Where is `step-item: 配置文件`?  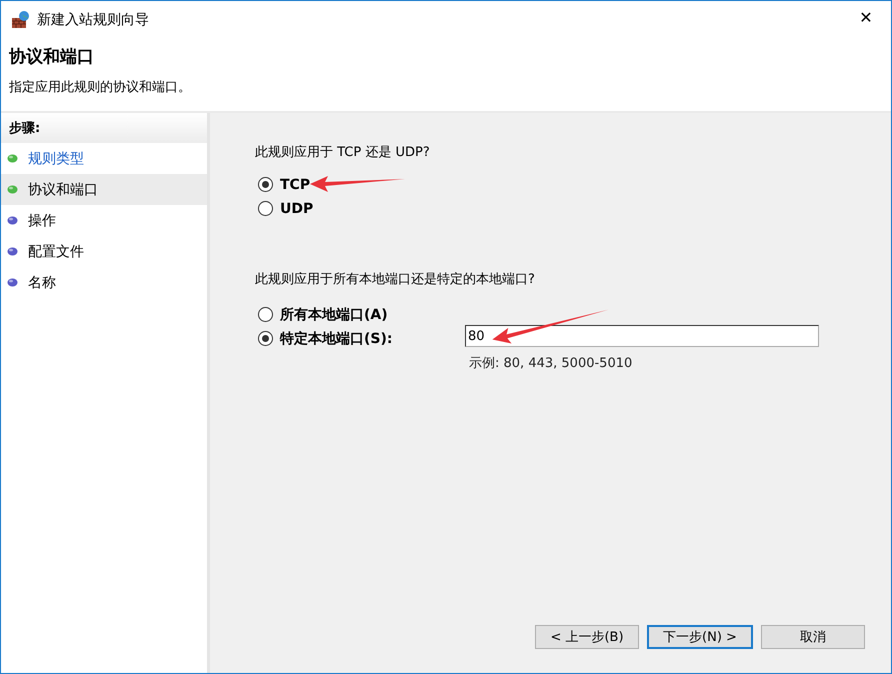
step-item: 配置文件 is located at coordinates (104, 251).